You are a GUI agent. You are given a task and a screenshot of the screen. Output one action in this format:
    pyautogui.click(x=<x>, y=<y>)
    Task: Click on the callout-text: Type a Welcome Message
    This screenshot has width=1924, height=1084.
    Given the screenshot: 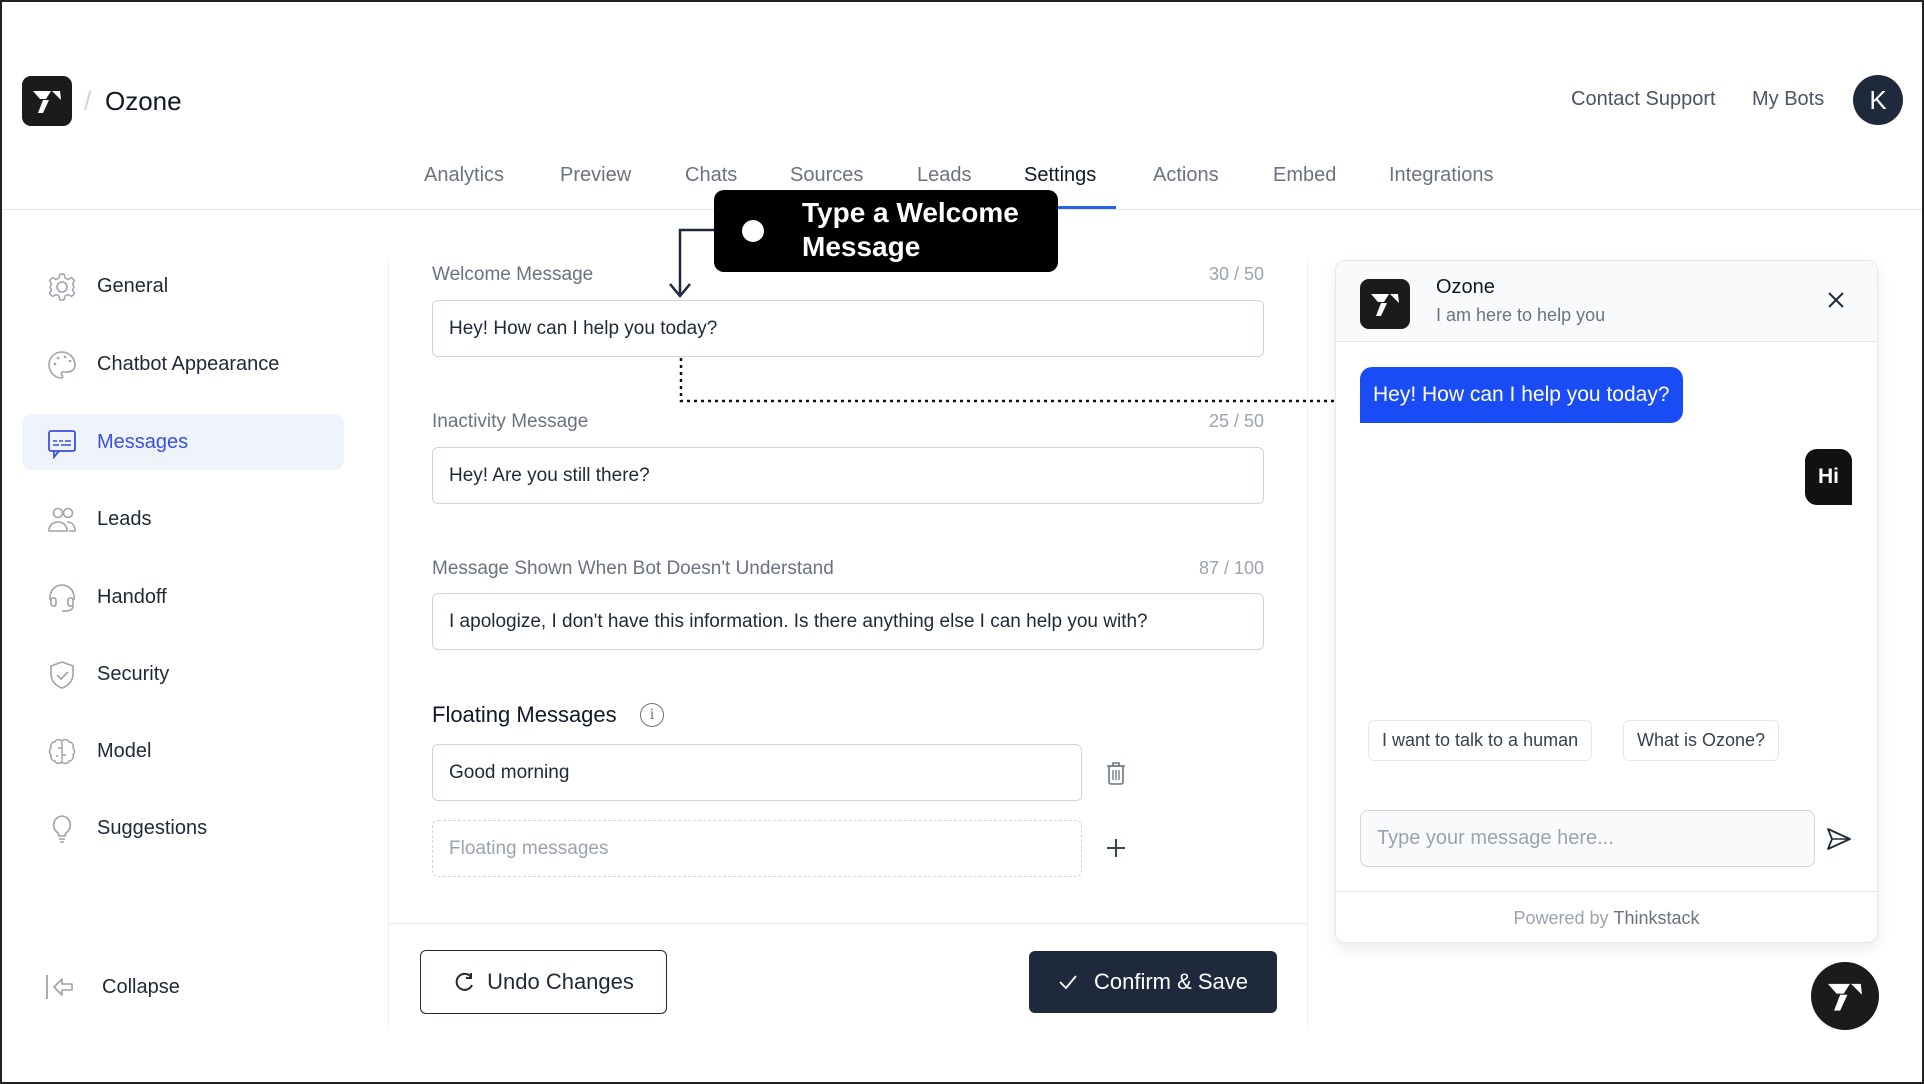 What is the action you would take?
    pyautogui.click(x=910, y=230)
    